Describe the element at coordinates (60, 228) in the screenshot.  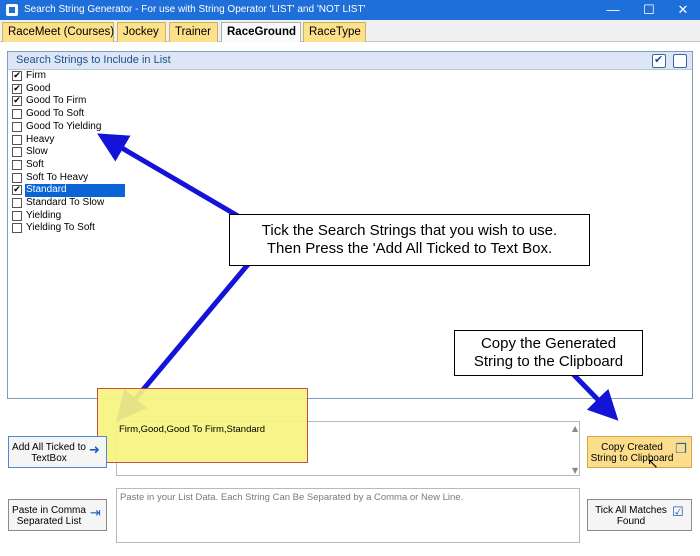
I see `check-item-label: Yielding To Soft` at that location.